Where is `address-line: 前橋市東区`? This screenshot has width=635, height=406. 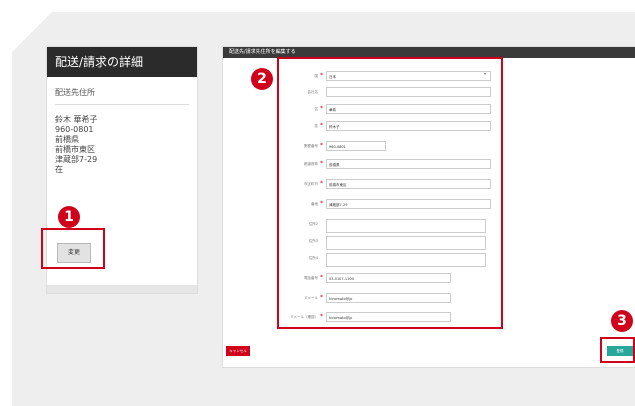
address-line: 前橋市東区 is located at coordinates (75, 149).